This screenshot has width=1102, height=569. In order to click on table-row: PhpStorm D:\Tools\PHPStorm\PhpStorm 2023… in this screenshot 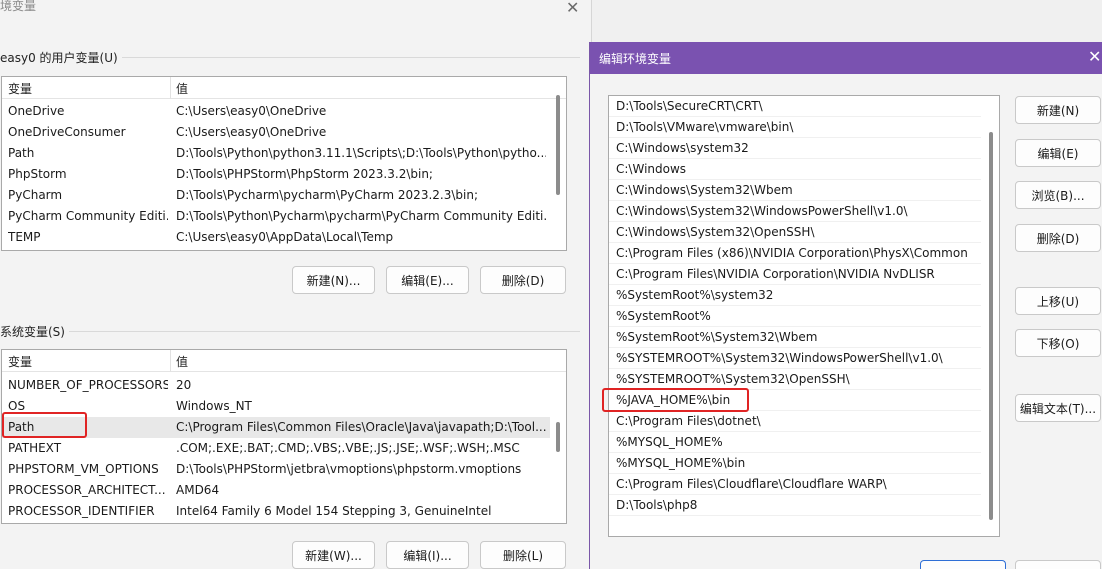, I will do `click(276, 174)`.